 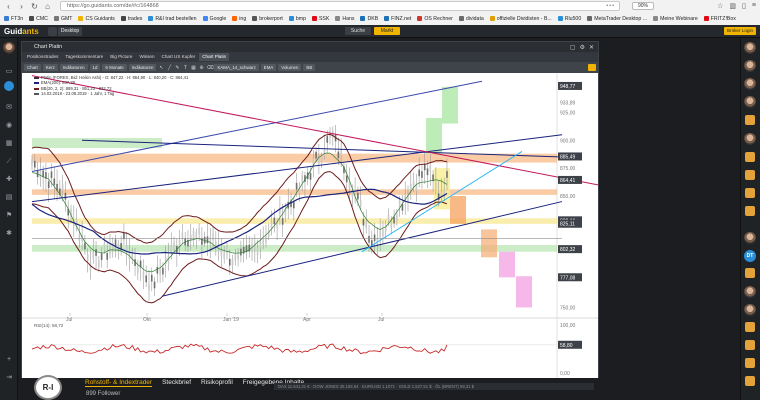 What do you see at coordinates (340, 6) in the screenshot?
I see `url-bar: https://go.guidants.com/de/#c/164868 •••` at bounding box center [340, 6].